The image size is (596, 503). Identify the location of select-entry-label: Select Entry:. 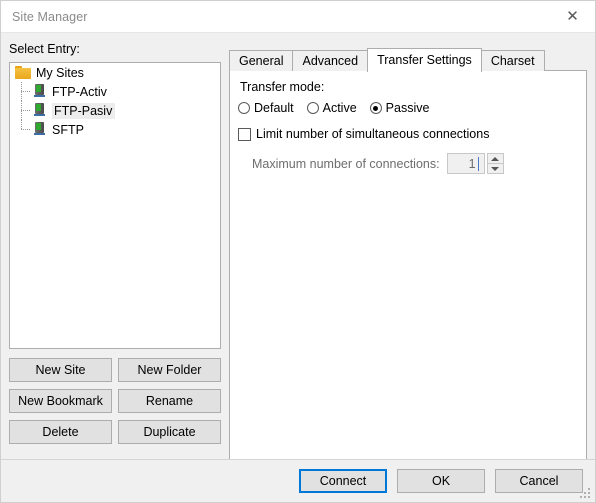
(44, 49).